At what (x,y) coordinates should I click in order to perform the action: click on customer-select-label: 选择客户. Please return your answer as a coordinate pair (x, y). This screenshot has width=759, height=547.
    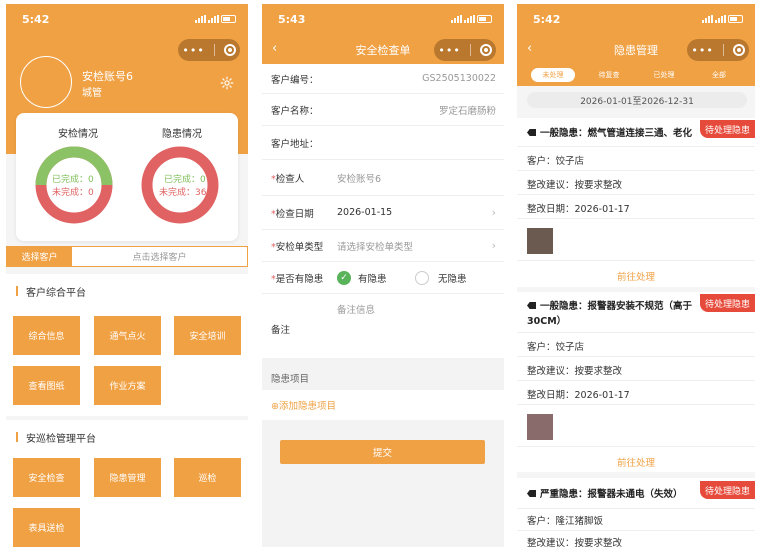
    Looking at the image, I should click on (39, 256).